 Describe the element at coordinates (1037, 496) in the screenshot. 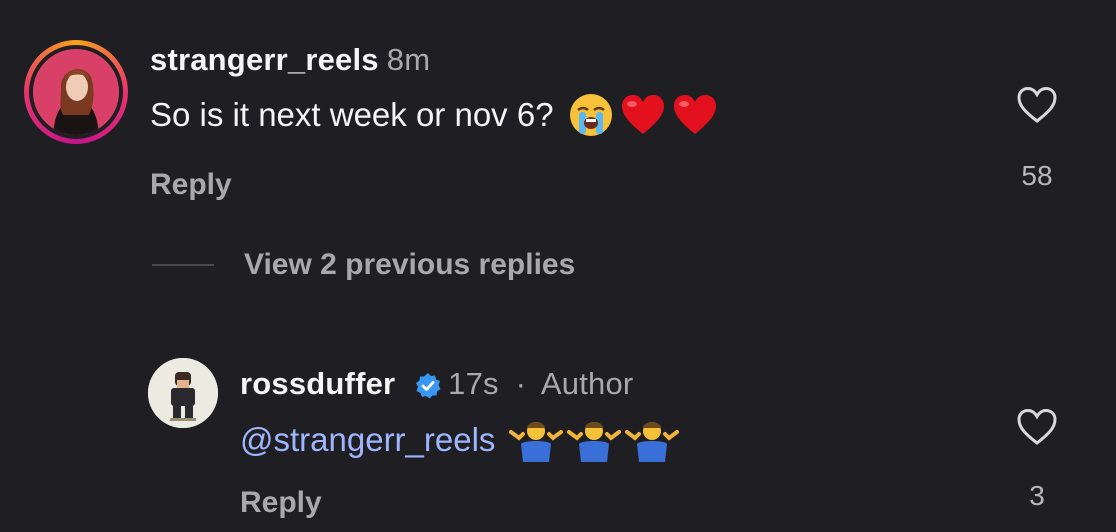

I see `like-count: 3` at that location.